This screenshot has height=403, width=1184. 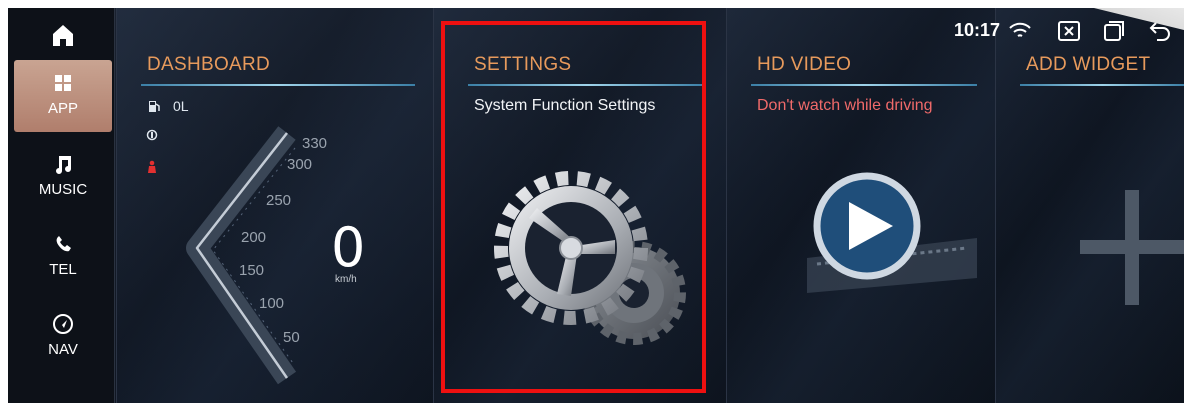 I want to click on fuel-readout: 0L, so click(x=168, y=106).